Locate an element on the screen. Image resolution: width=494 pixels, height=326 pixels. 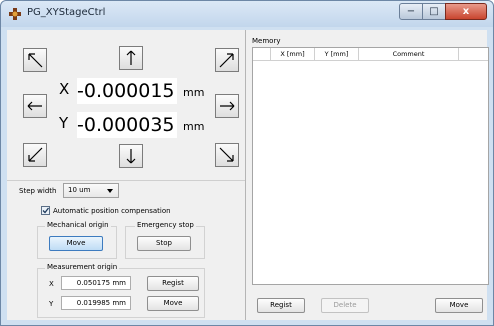
arrow-down-left-icon is located at coordinates (35, 154).